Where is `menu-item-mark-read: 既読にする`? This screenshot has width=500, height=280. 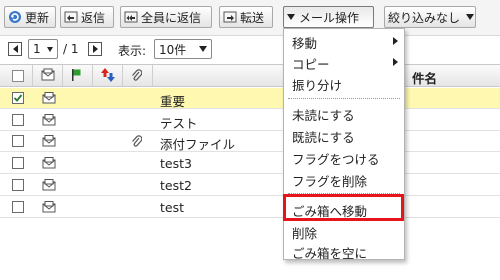
menu-item-mark-read: 既読にする is located at coordinates (323, 136).